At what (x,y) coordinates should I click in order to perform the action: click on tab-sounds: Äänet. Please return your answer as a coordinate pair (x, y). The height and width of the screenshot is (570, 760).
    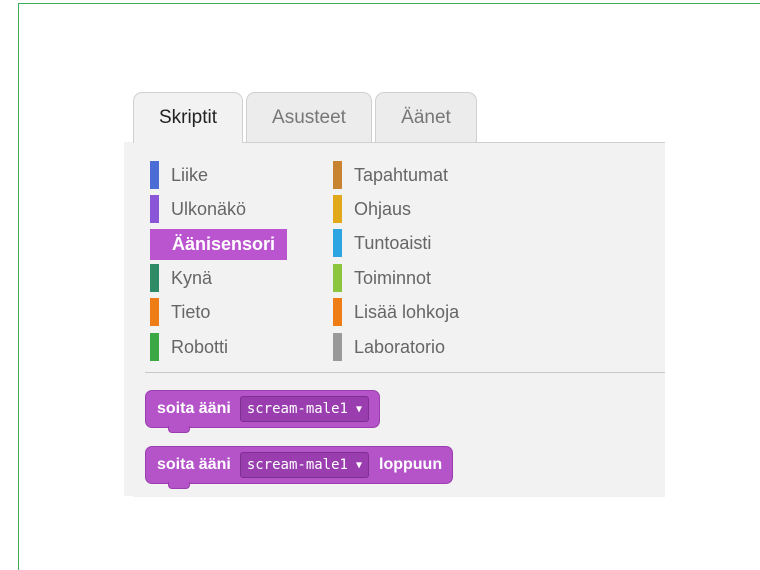
    Looking at the image, I should click on (426, 117).